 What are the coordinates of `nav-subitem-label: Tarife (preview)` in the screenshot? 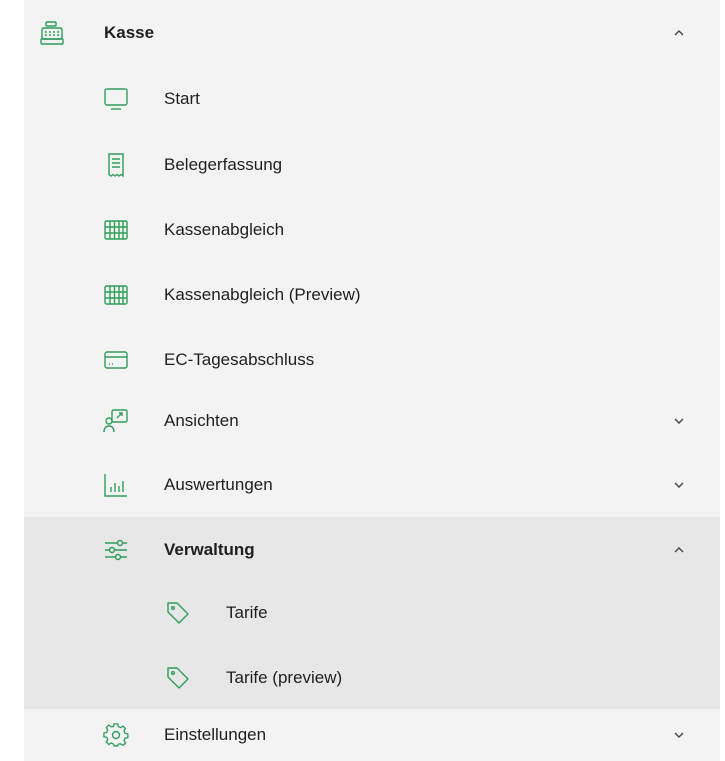 It's located at (284, 677).